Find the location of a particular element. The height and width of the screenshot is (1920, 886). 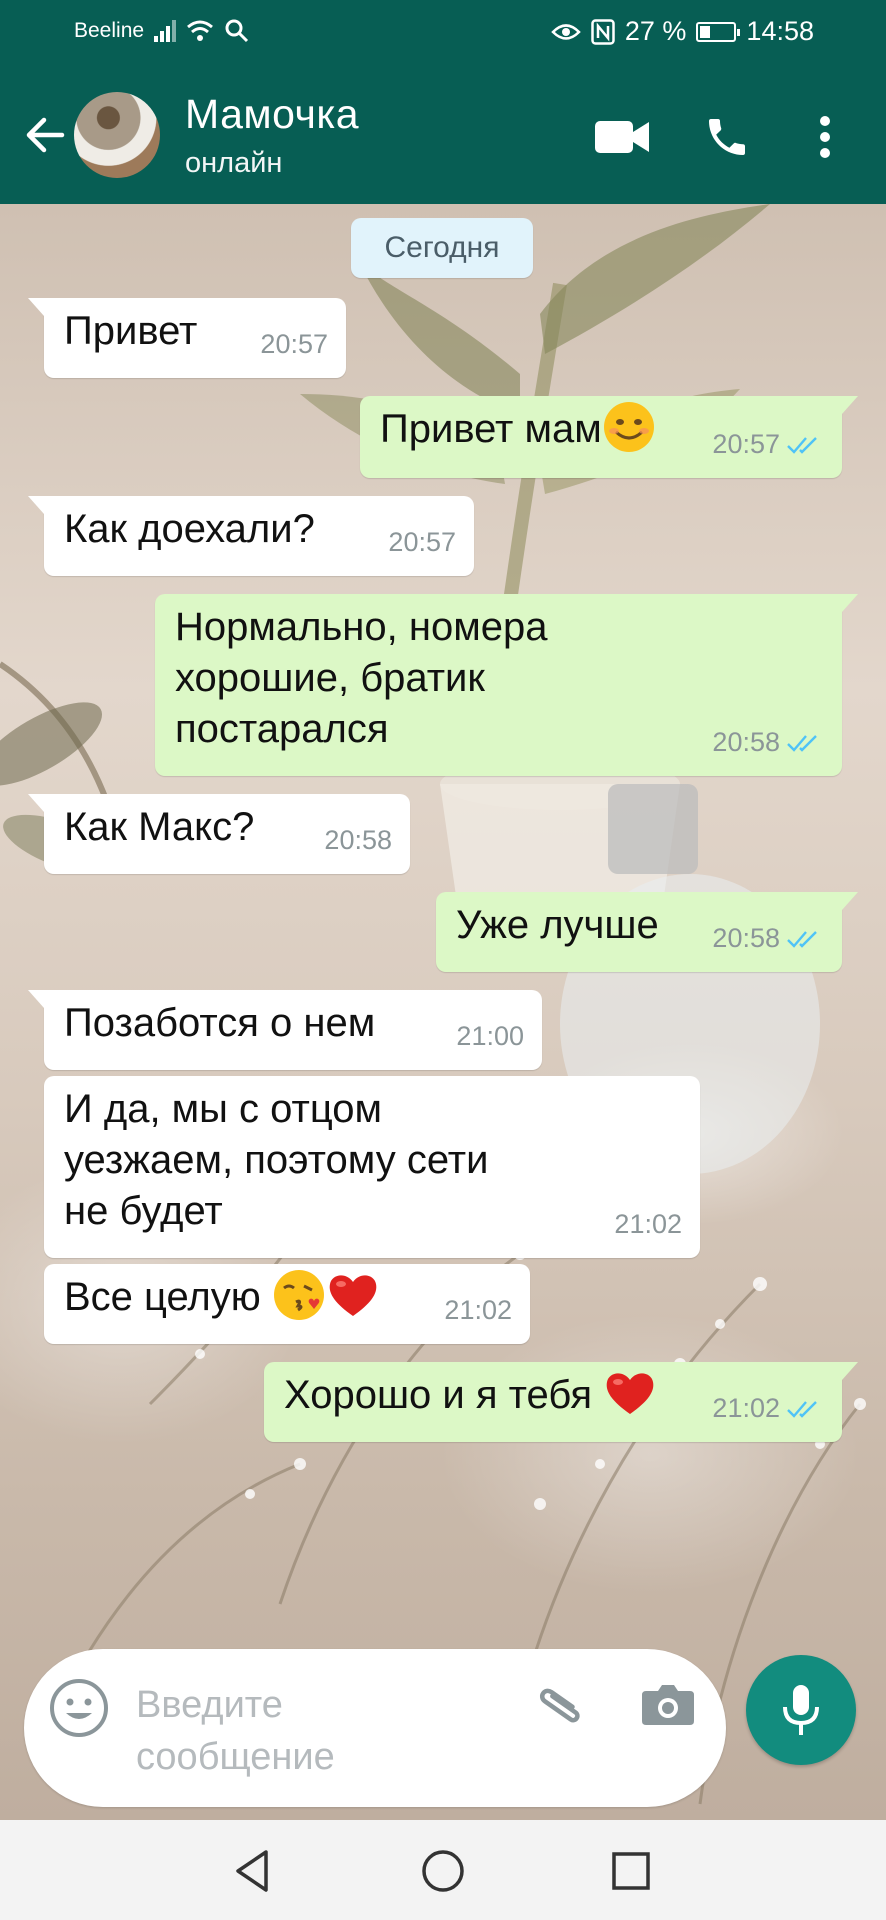

message-text: Привет мам is located at coordinates (491, 429).